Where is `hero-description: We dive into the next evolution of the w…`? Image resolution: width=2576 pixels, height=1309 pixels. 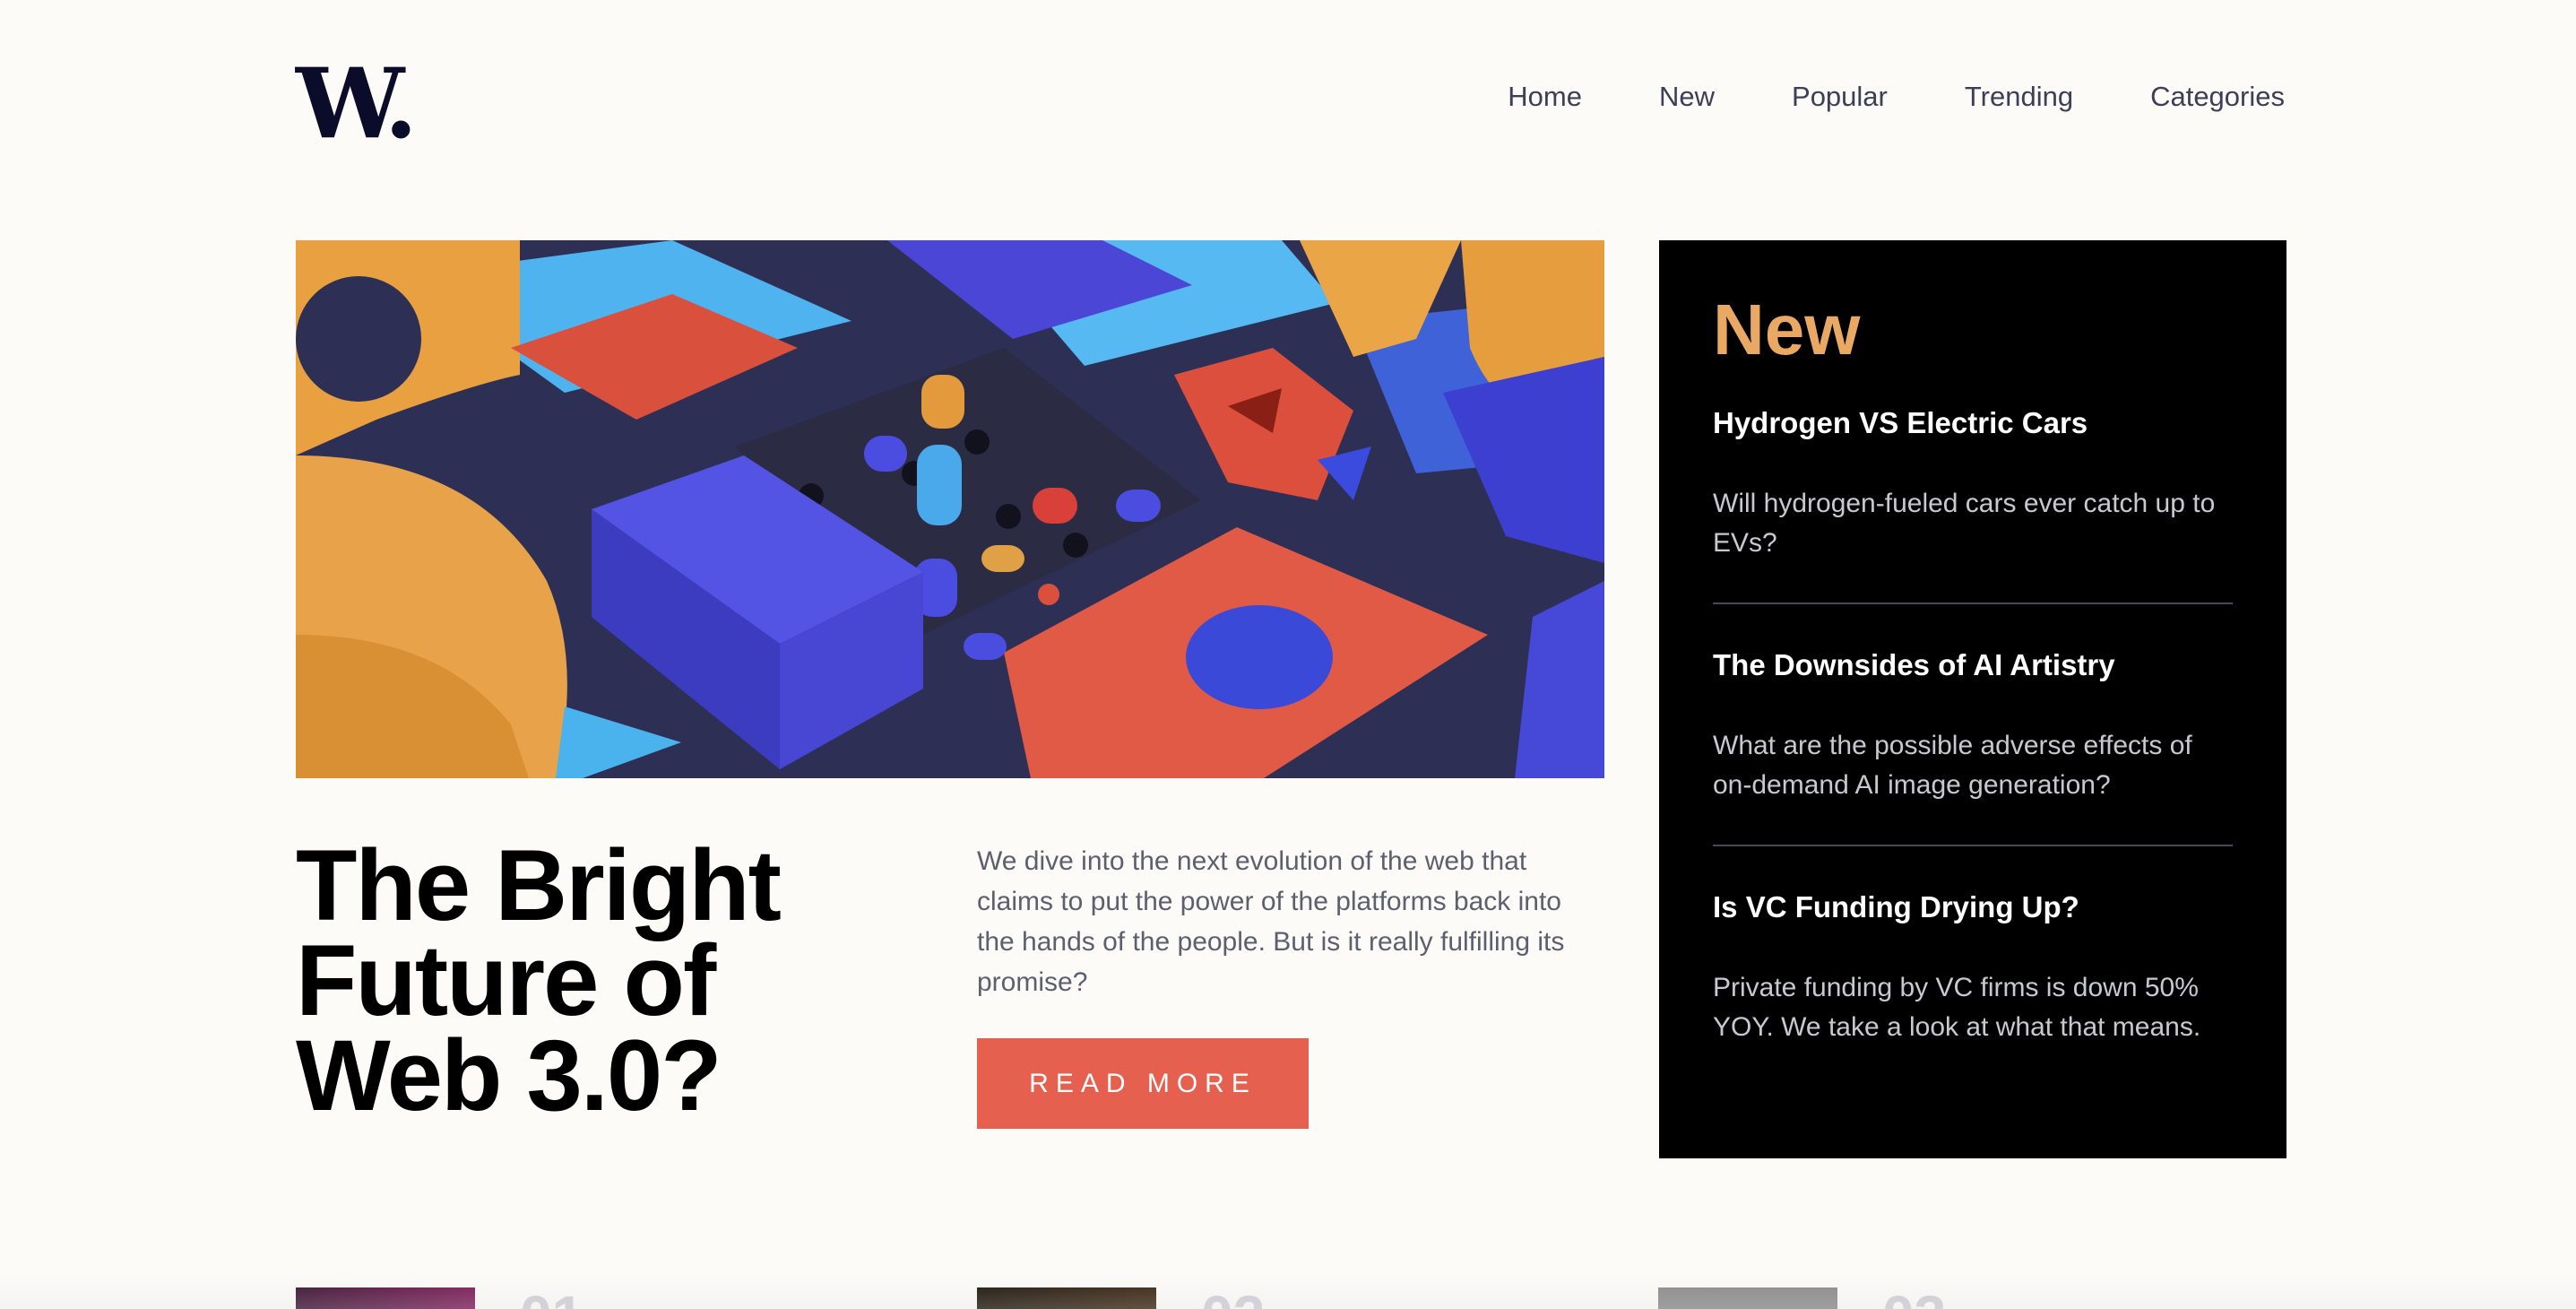
hero-description: We dive into the next evolution of the w… is located at coordinates (1271, 921).